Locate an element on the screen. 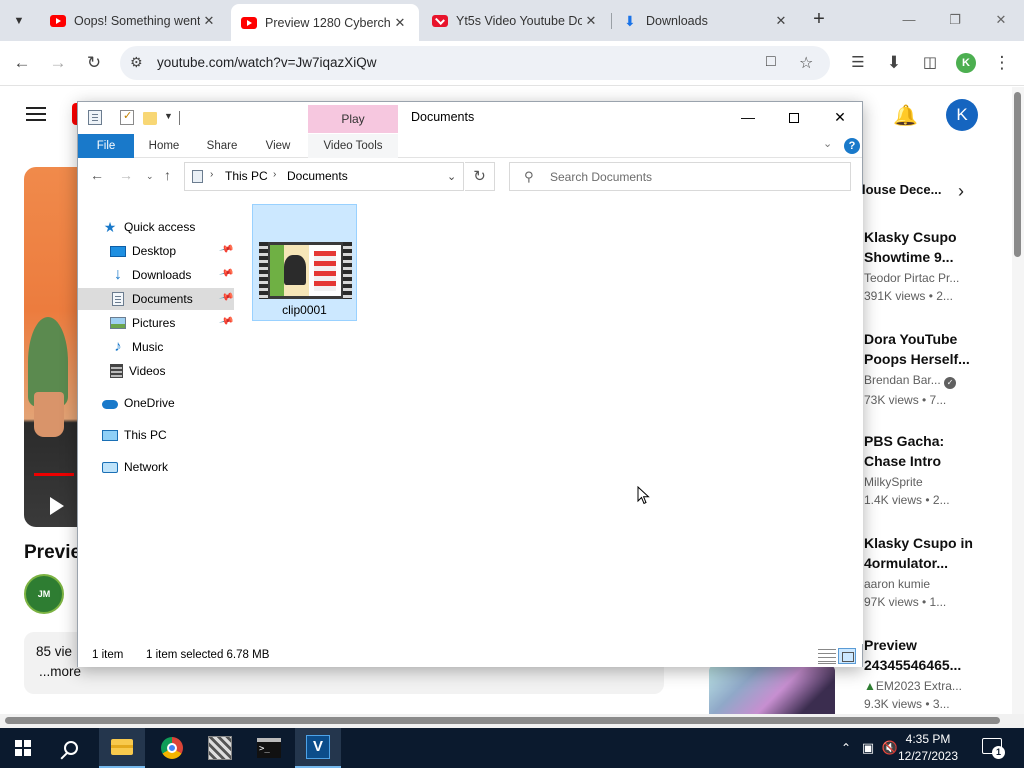 This screenshot has height=768, width=1024. tab-view: View is located at coordinates (278, 146).